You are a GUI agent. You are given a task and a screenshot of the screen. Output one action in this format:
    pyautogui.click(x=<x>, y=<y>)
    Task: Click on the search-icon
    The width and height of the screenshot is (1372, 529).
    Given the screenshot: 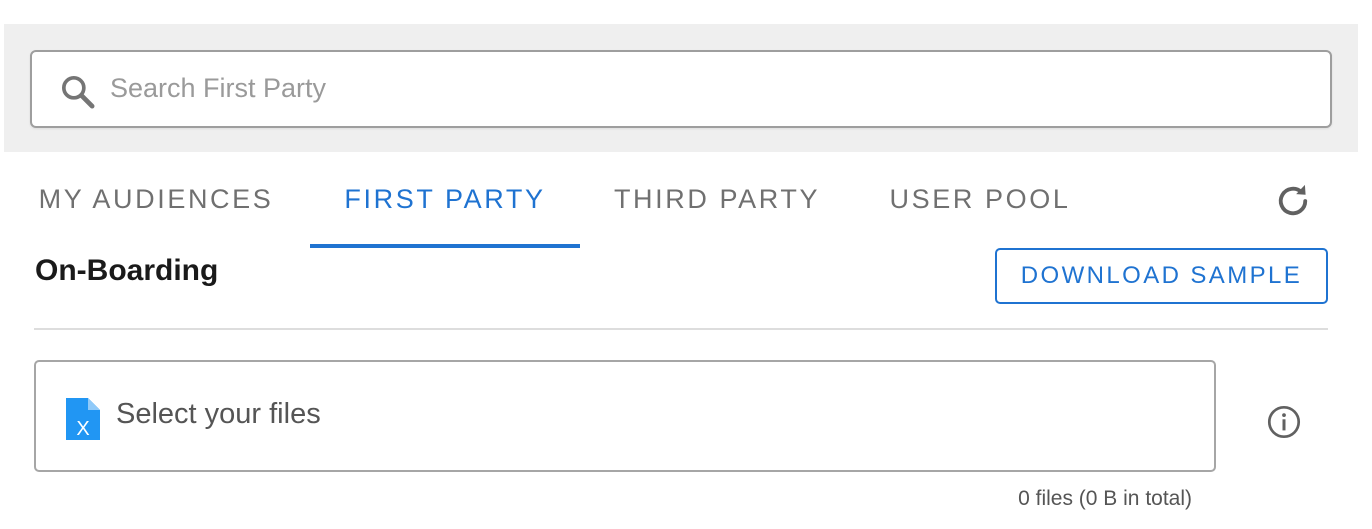 What is the action you would take?
    pyautogui.click(x=78, y=92)
    